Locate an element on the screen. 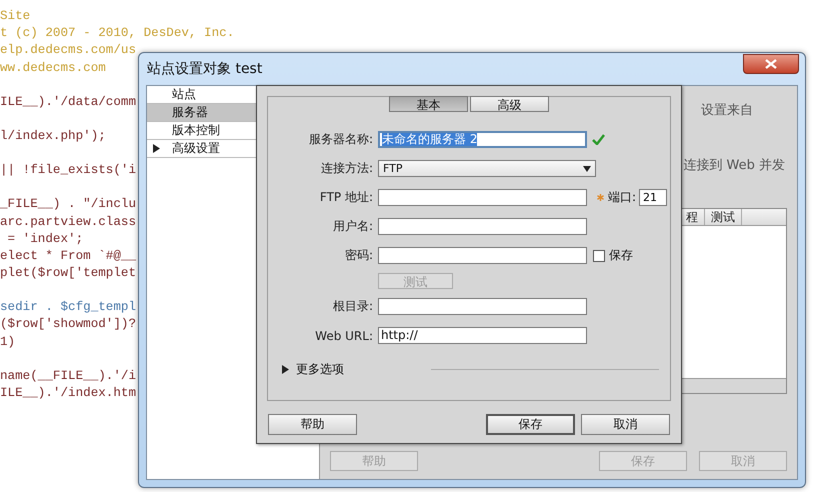 The height and width of the screenshot is (492, 822). connection-dropdown: FTP is located at coordinates (487, 168).